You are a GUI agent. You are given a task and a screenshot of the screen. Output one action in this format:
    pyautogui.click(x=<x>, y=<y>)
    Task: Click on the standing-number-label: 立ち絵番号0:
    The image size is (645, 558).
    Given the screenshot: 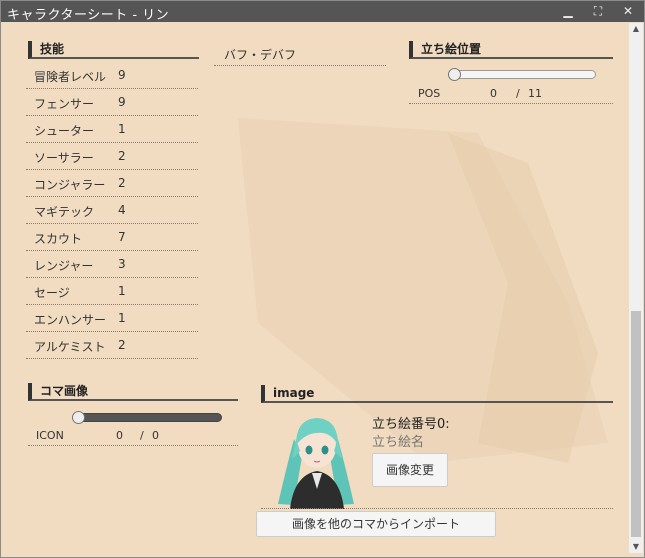 What is the action you would take?
    pyautogui.click(x=411, y=424)
    